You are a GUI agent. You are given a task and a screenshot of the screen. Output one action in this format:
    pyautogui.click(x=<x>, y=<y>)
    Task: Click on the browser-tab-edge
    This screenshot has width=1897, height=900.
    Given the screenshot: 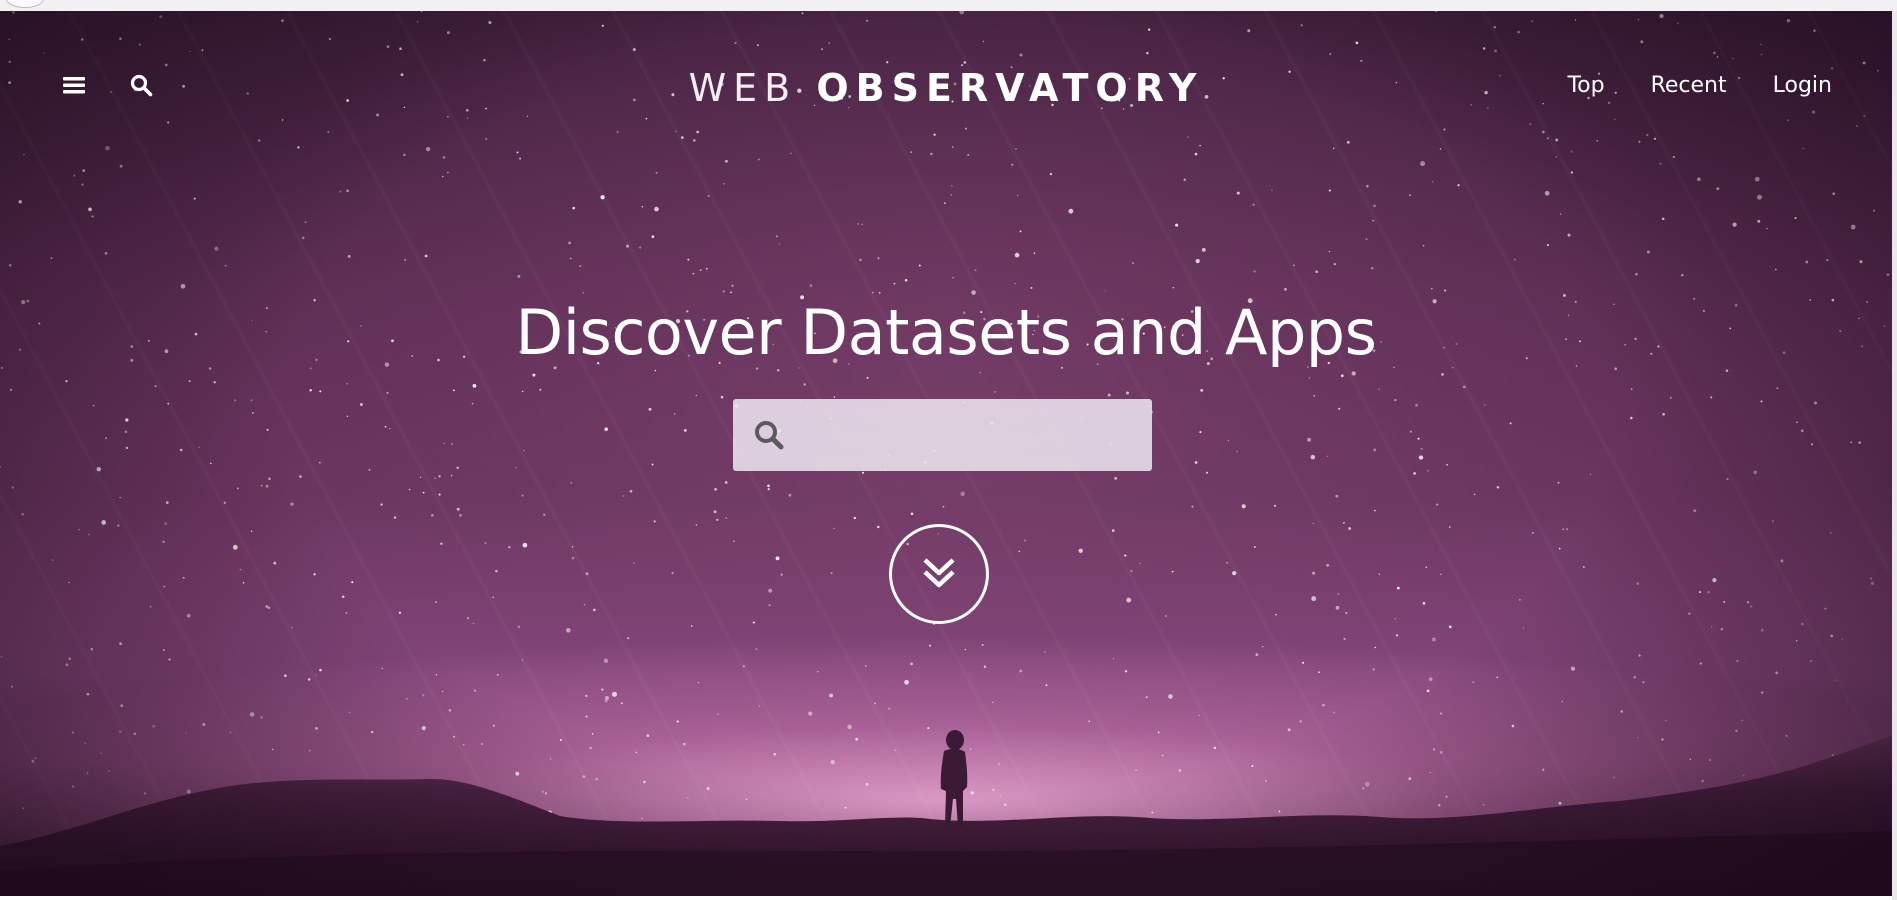 What is the action you would take?
    pyautogui.click(x=25, y=4)
    